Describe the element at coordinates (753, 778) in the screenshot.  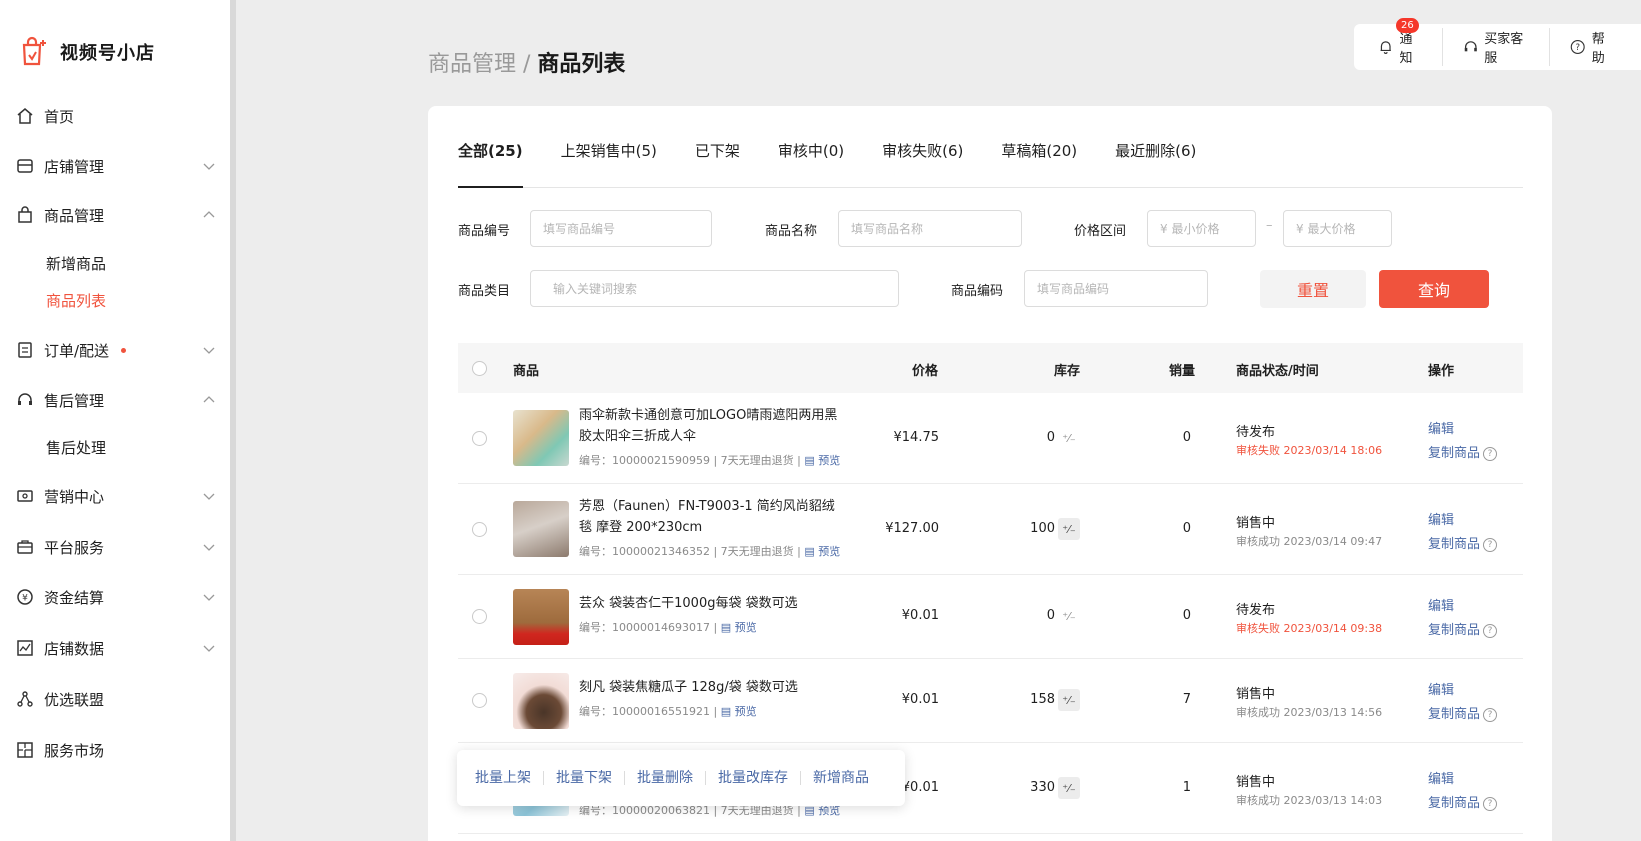
I see `batch-edit-stock-button: 批量改库存` at that location.